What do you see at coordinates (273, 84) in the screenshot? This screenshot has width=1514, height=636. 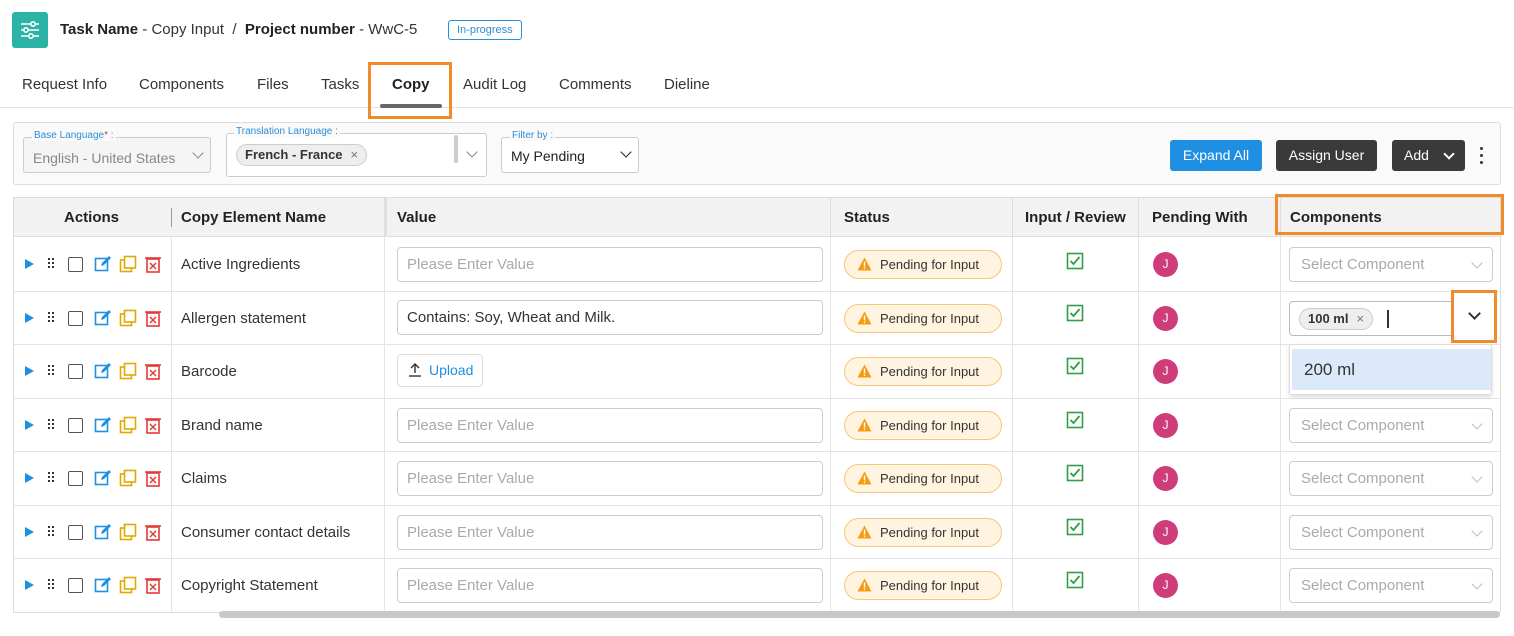 I see `tab-files: Files` at bounding box center [273, 84].